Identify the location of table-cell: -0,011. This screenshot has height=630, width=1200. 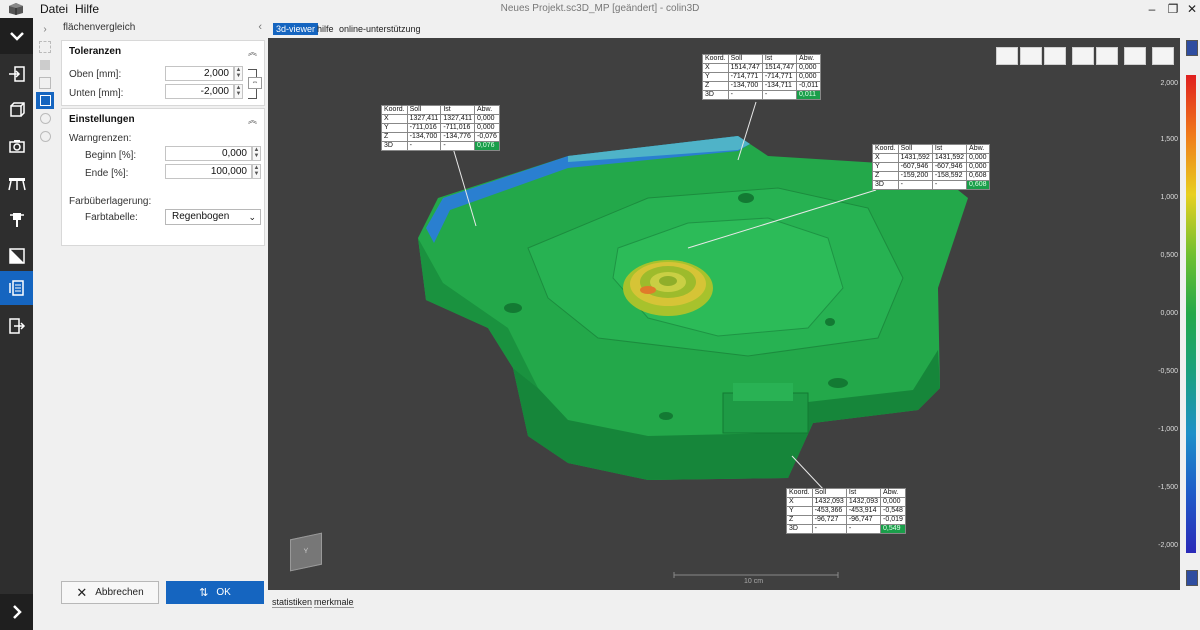
(809, 86).